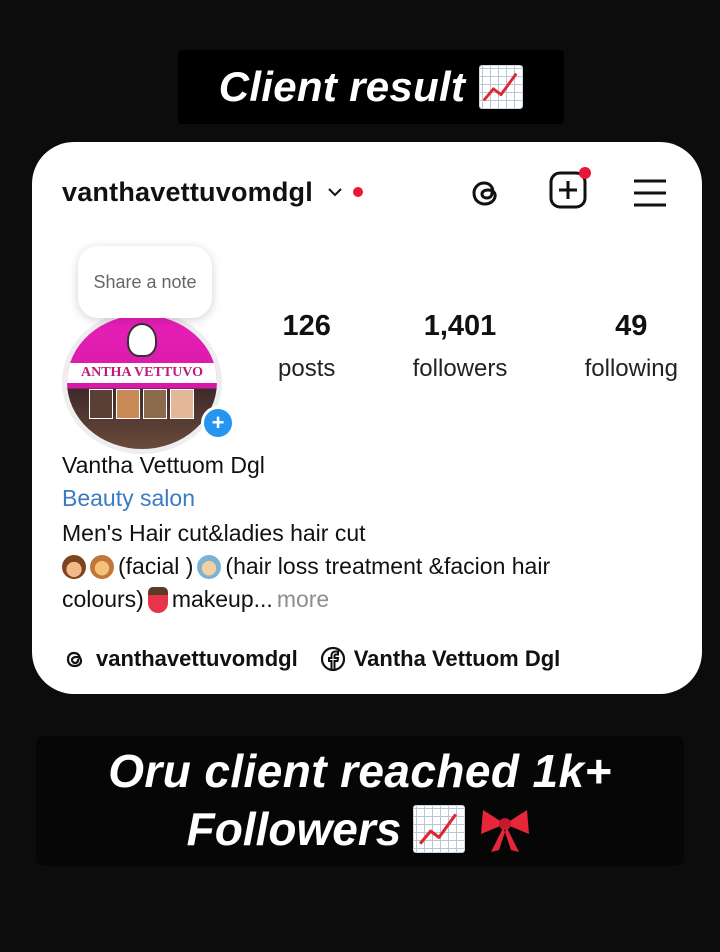 The width and height of the screenshot is (720, 952). What do you see at coordinates (460, 346) in the screenshot?
I see `stat-followers: 1,401 followers` at bounding box center [460, 346].